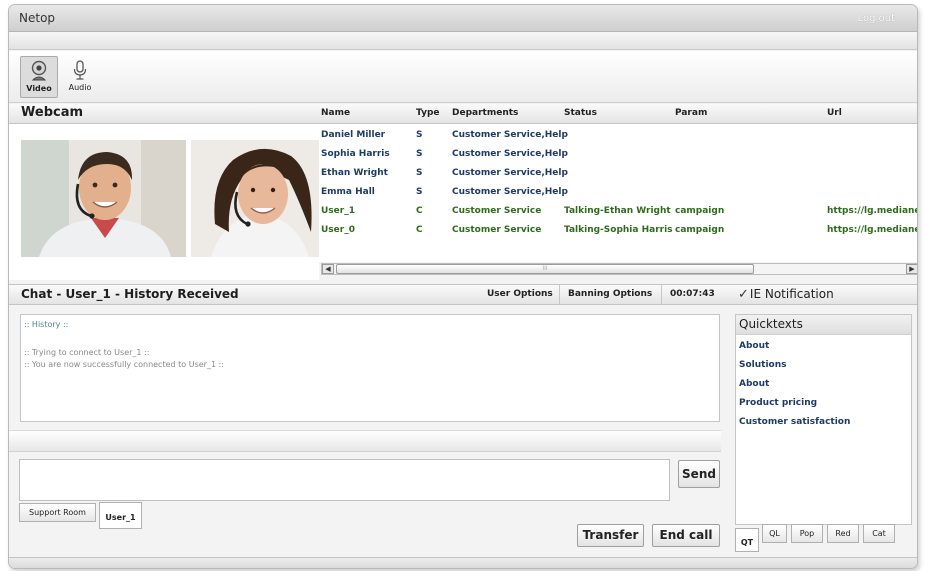 This screenshot has height=571, width=928. Describe the element at coordinates (876, 18) in the screenshot. I see `logout-link: Log out` at that location.